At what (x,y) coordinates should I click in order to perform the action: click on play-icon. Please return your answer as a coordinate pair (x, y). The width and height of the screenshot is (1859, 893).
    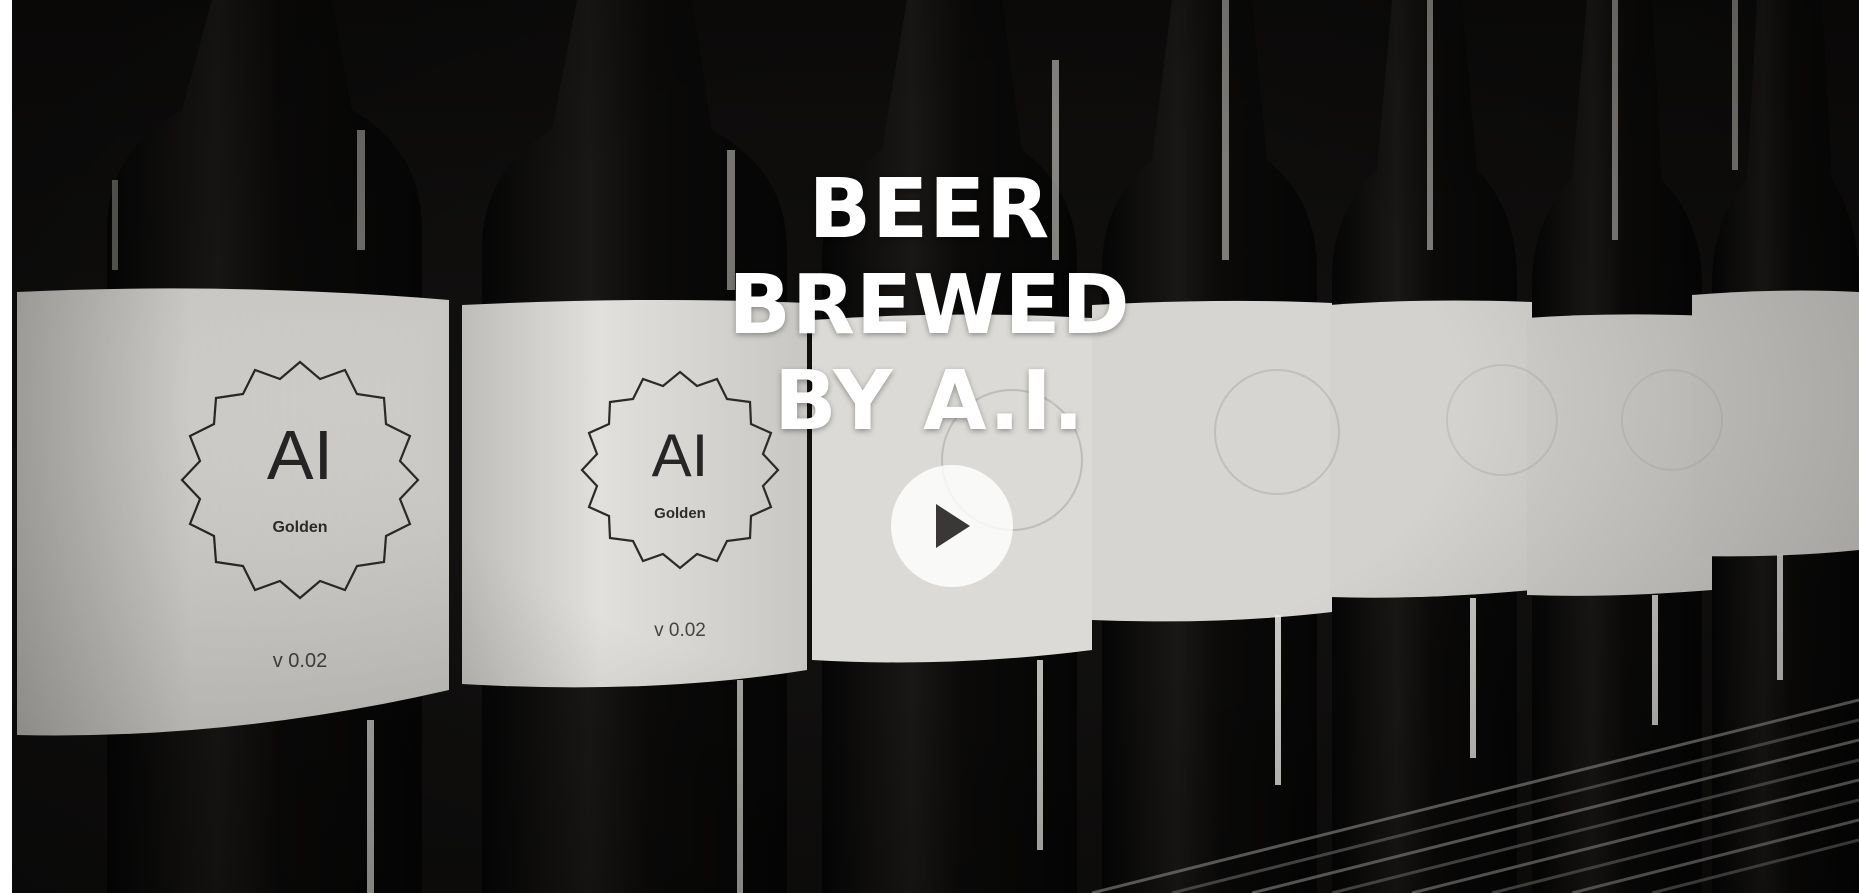
    Looking at the image, I should click on (953, 526).